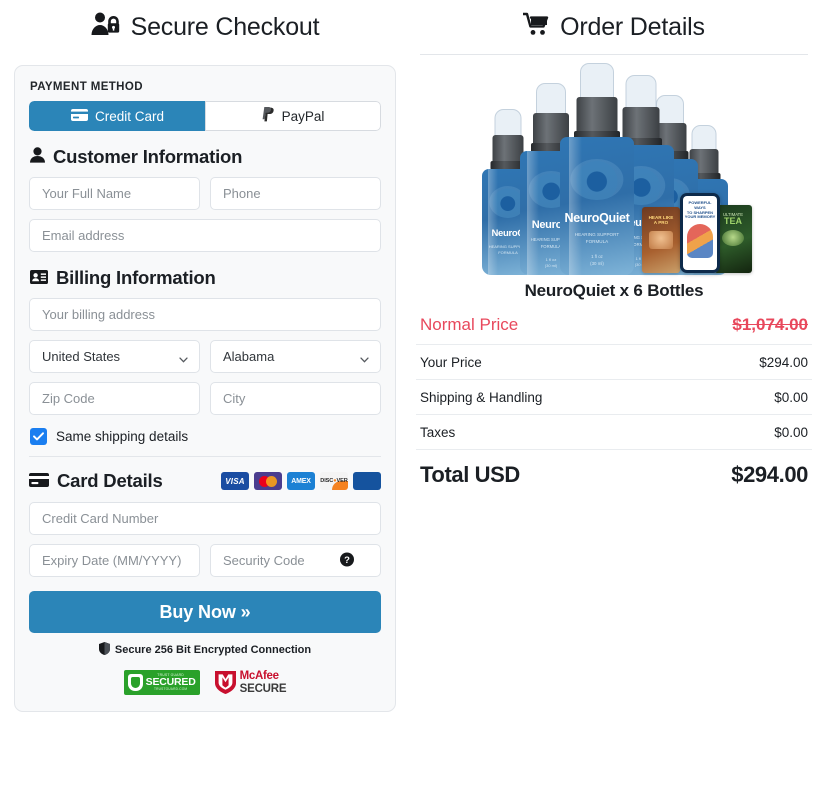  I want to click on tab-paypal-label: PayPal, so click(303, 116).